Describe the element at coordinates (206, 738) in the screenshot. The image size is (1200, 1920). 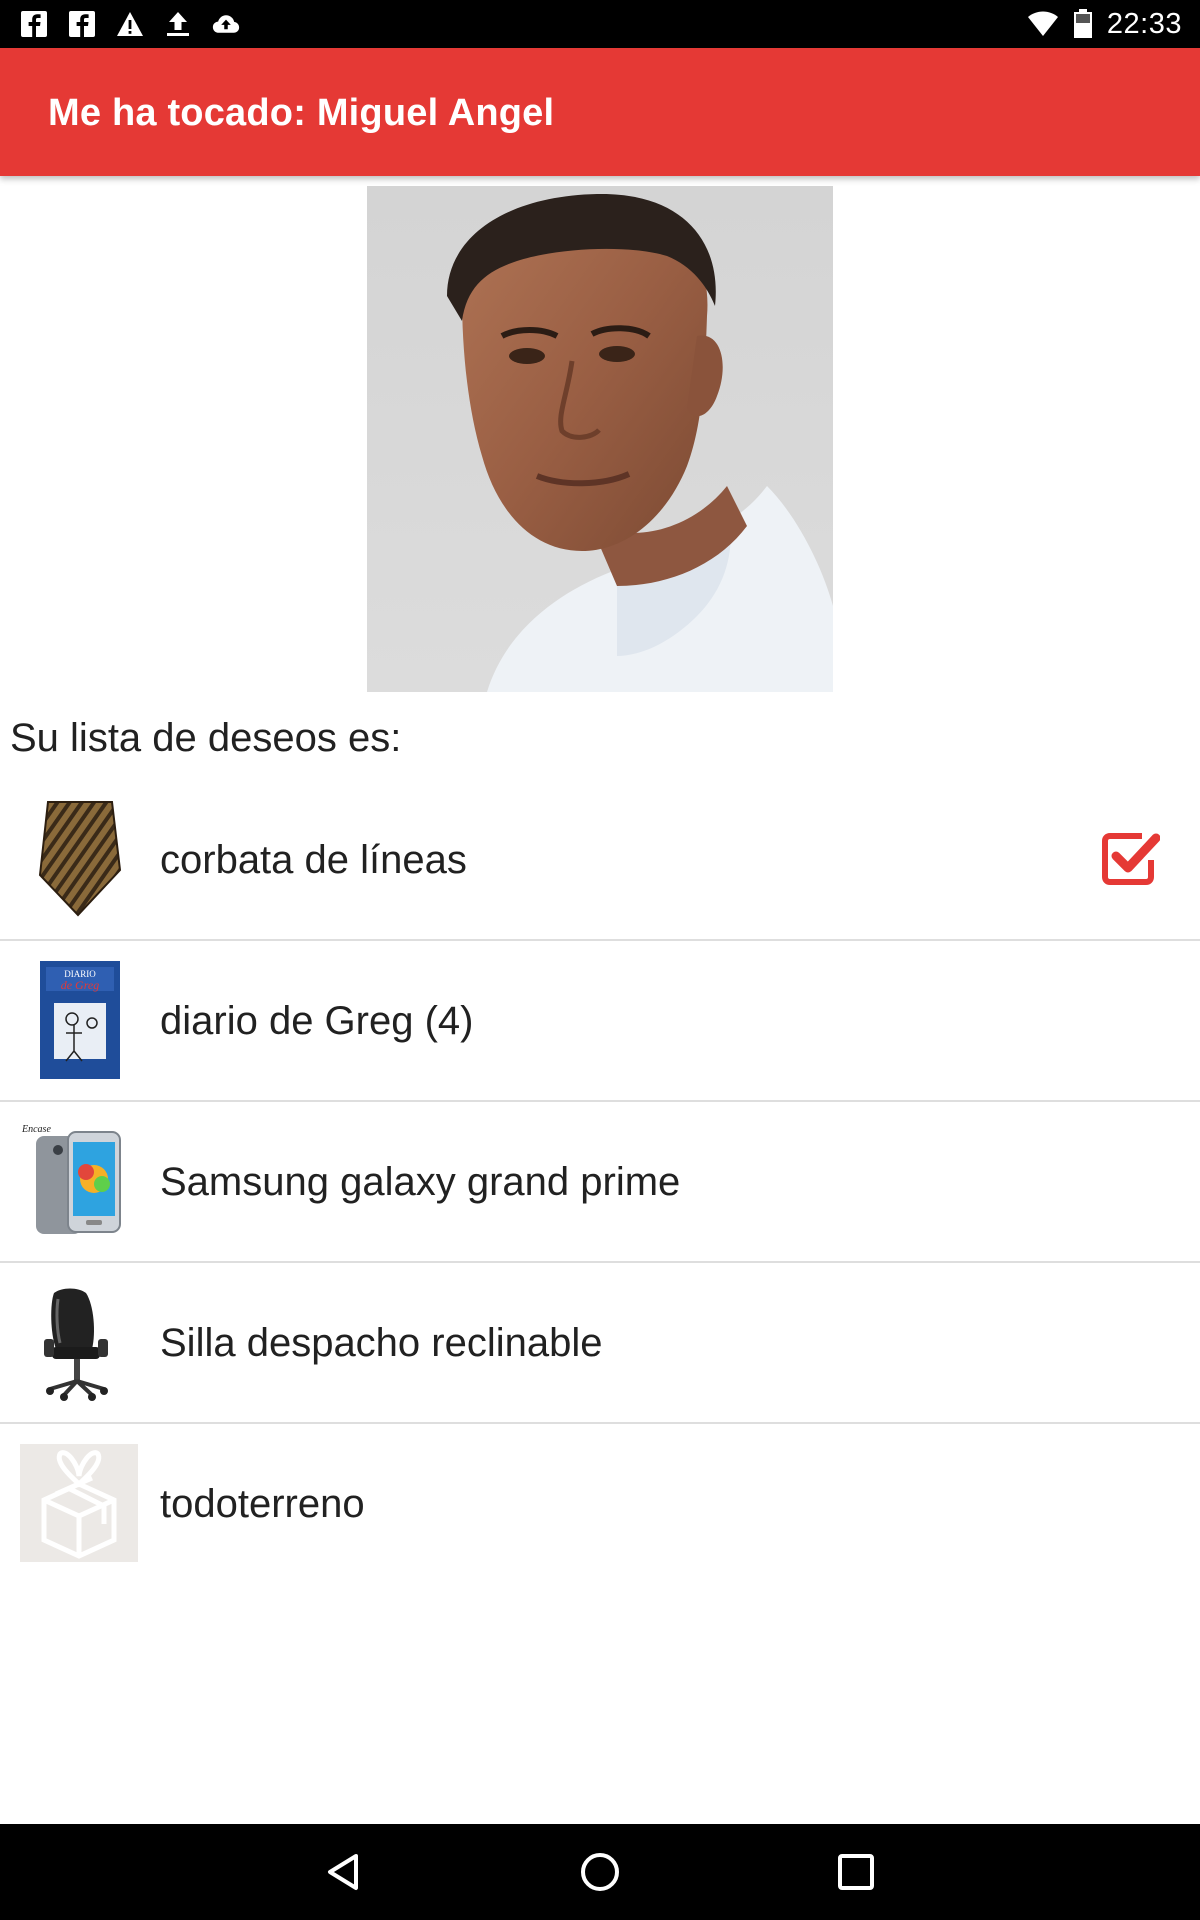
I see `wishlist-heading: Su lista de deseos es:` at that location.